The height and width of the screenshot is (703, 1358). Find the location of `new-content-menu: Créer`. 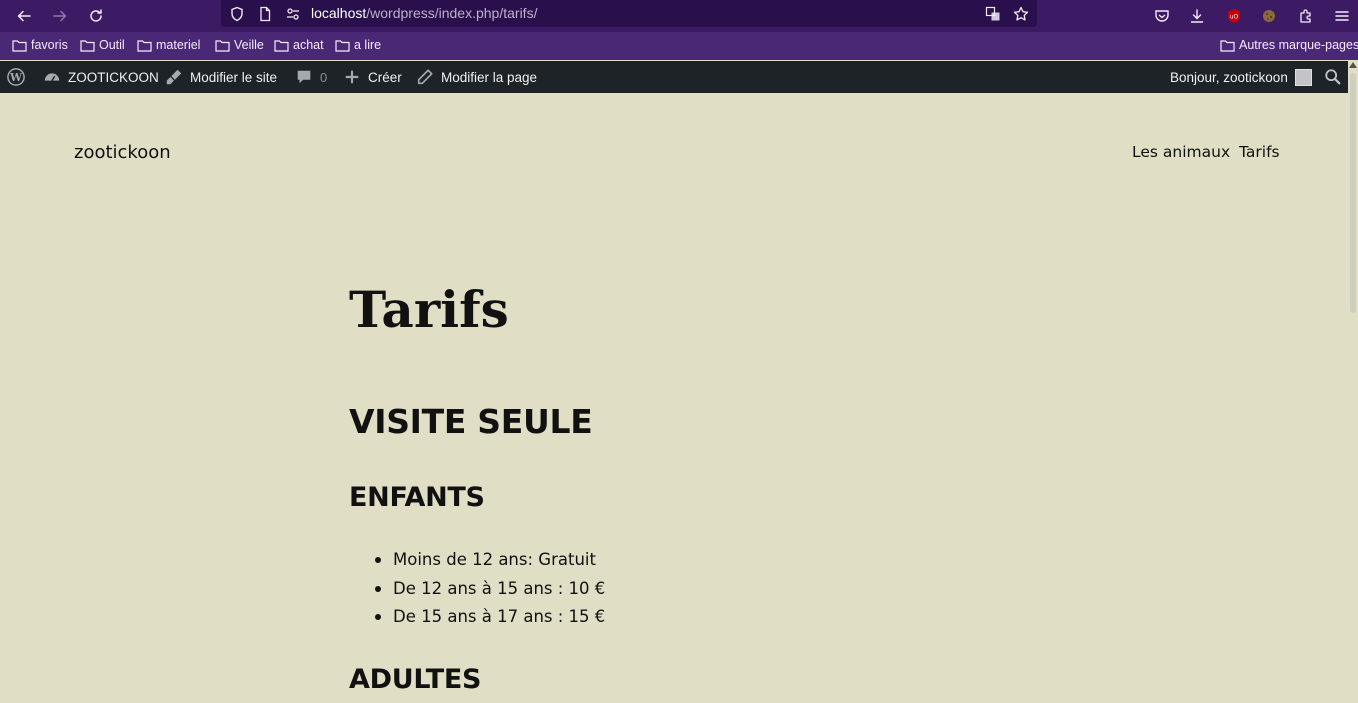

new-content-menu: Créer is located at coordinates (372, 77).